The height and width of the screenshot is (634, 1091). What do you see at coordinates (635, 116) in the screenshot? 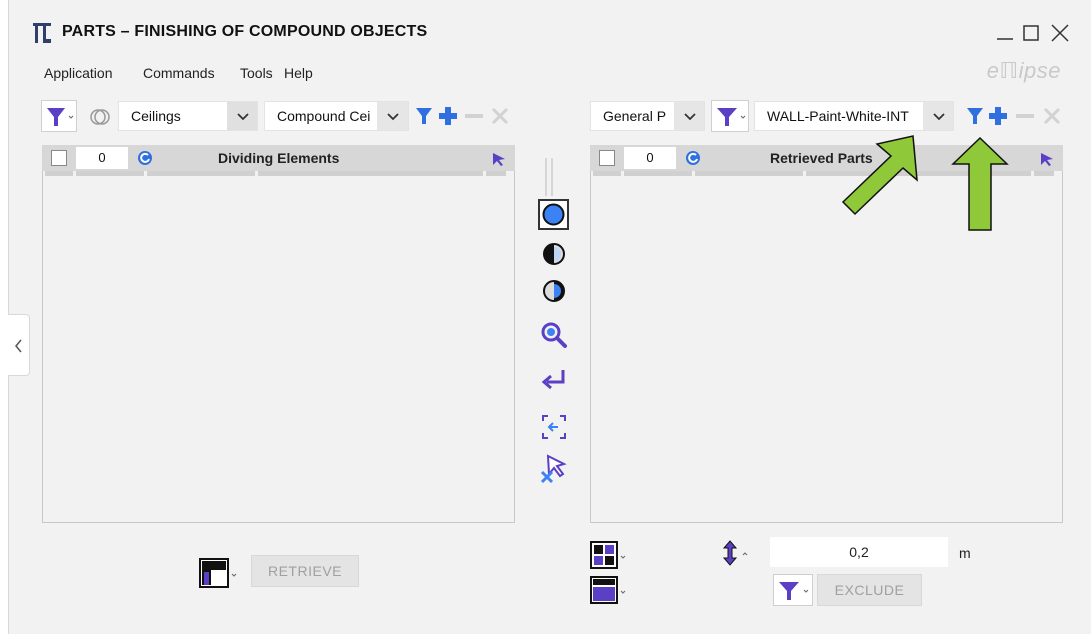
I see `right-category-value: General P` at bounding box center [635, 116].